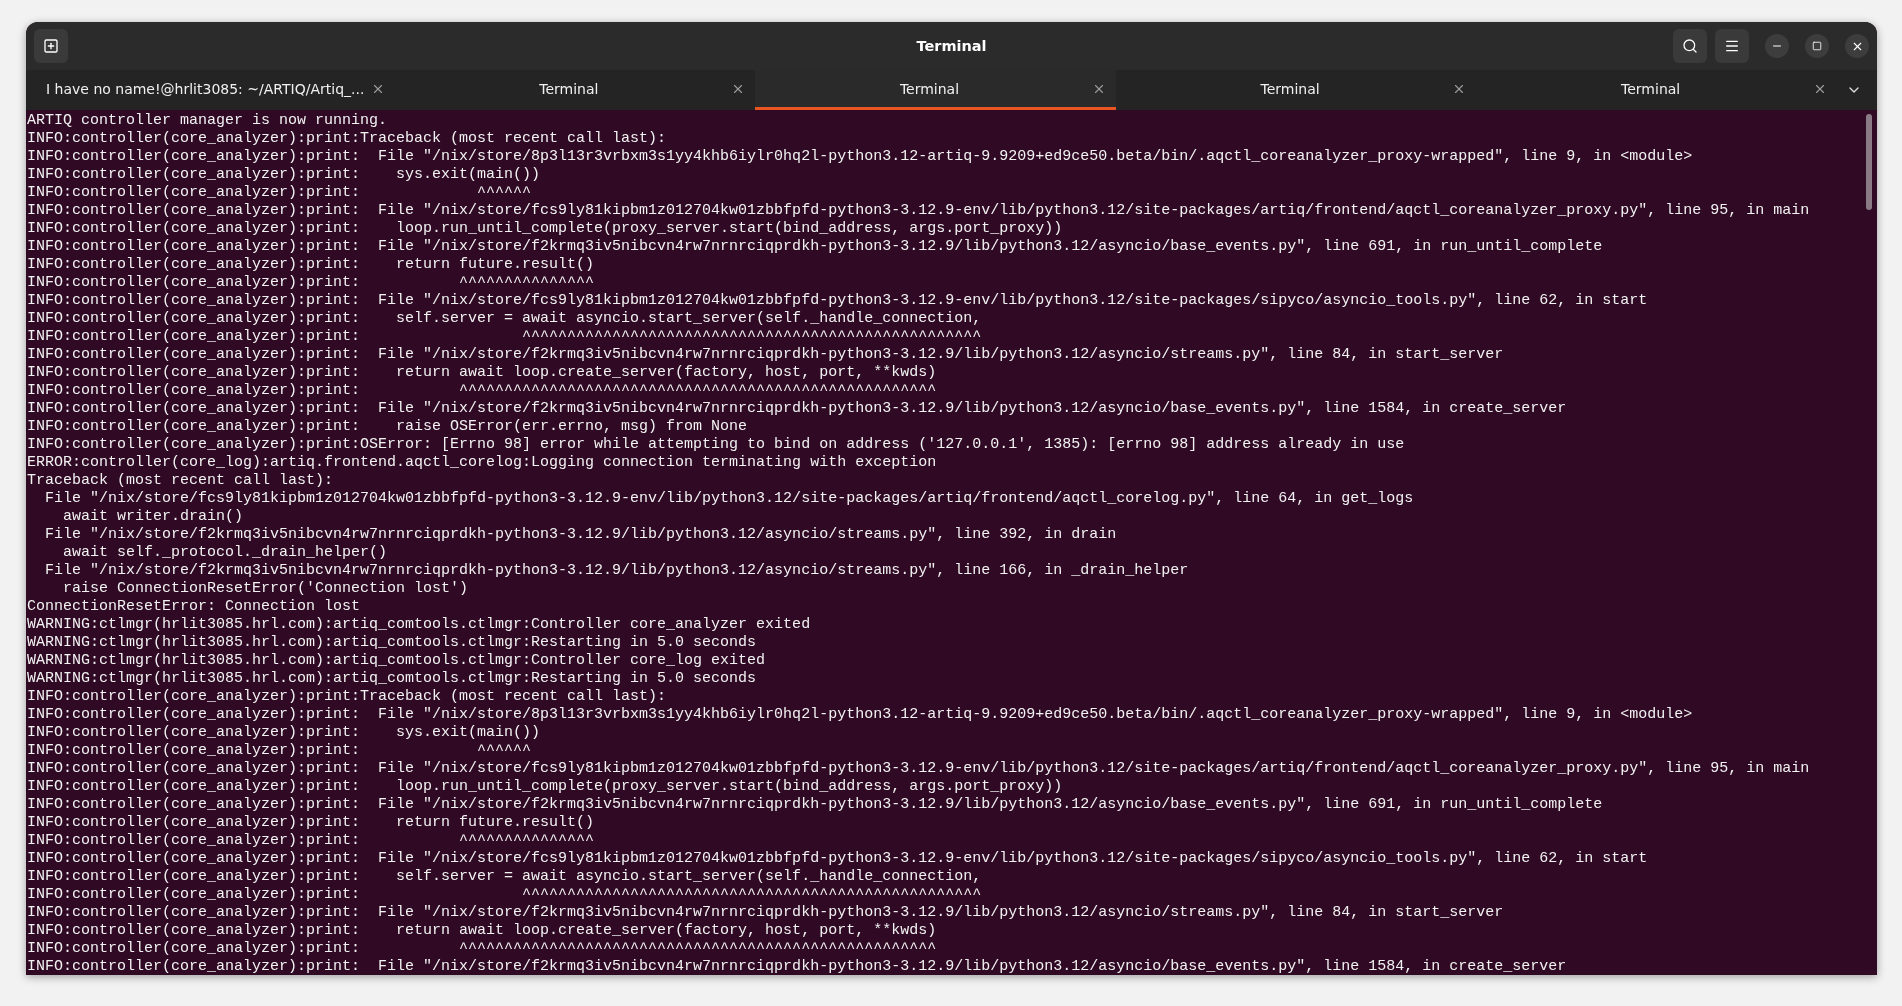 This screenshot has height=1006, width=1902. I want to click on menu-button, so click(1732, 46).